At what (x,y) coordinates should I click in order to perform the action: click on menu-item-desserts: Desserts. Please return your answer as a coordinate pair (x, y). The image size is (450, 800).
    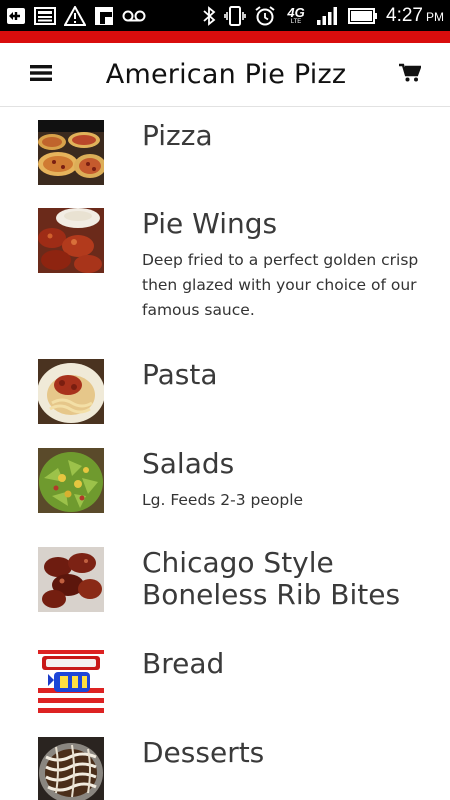
    Looking at the image, I should click on (225, 768).